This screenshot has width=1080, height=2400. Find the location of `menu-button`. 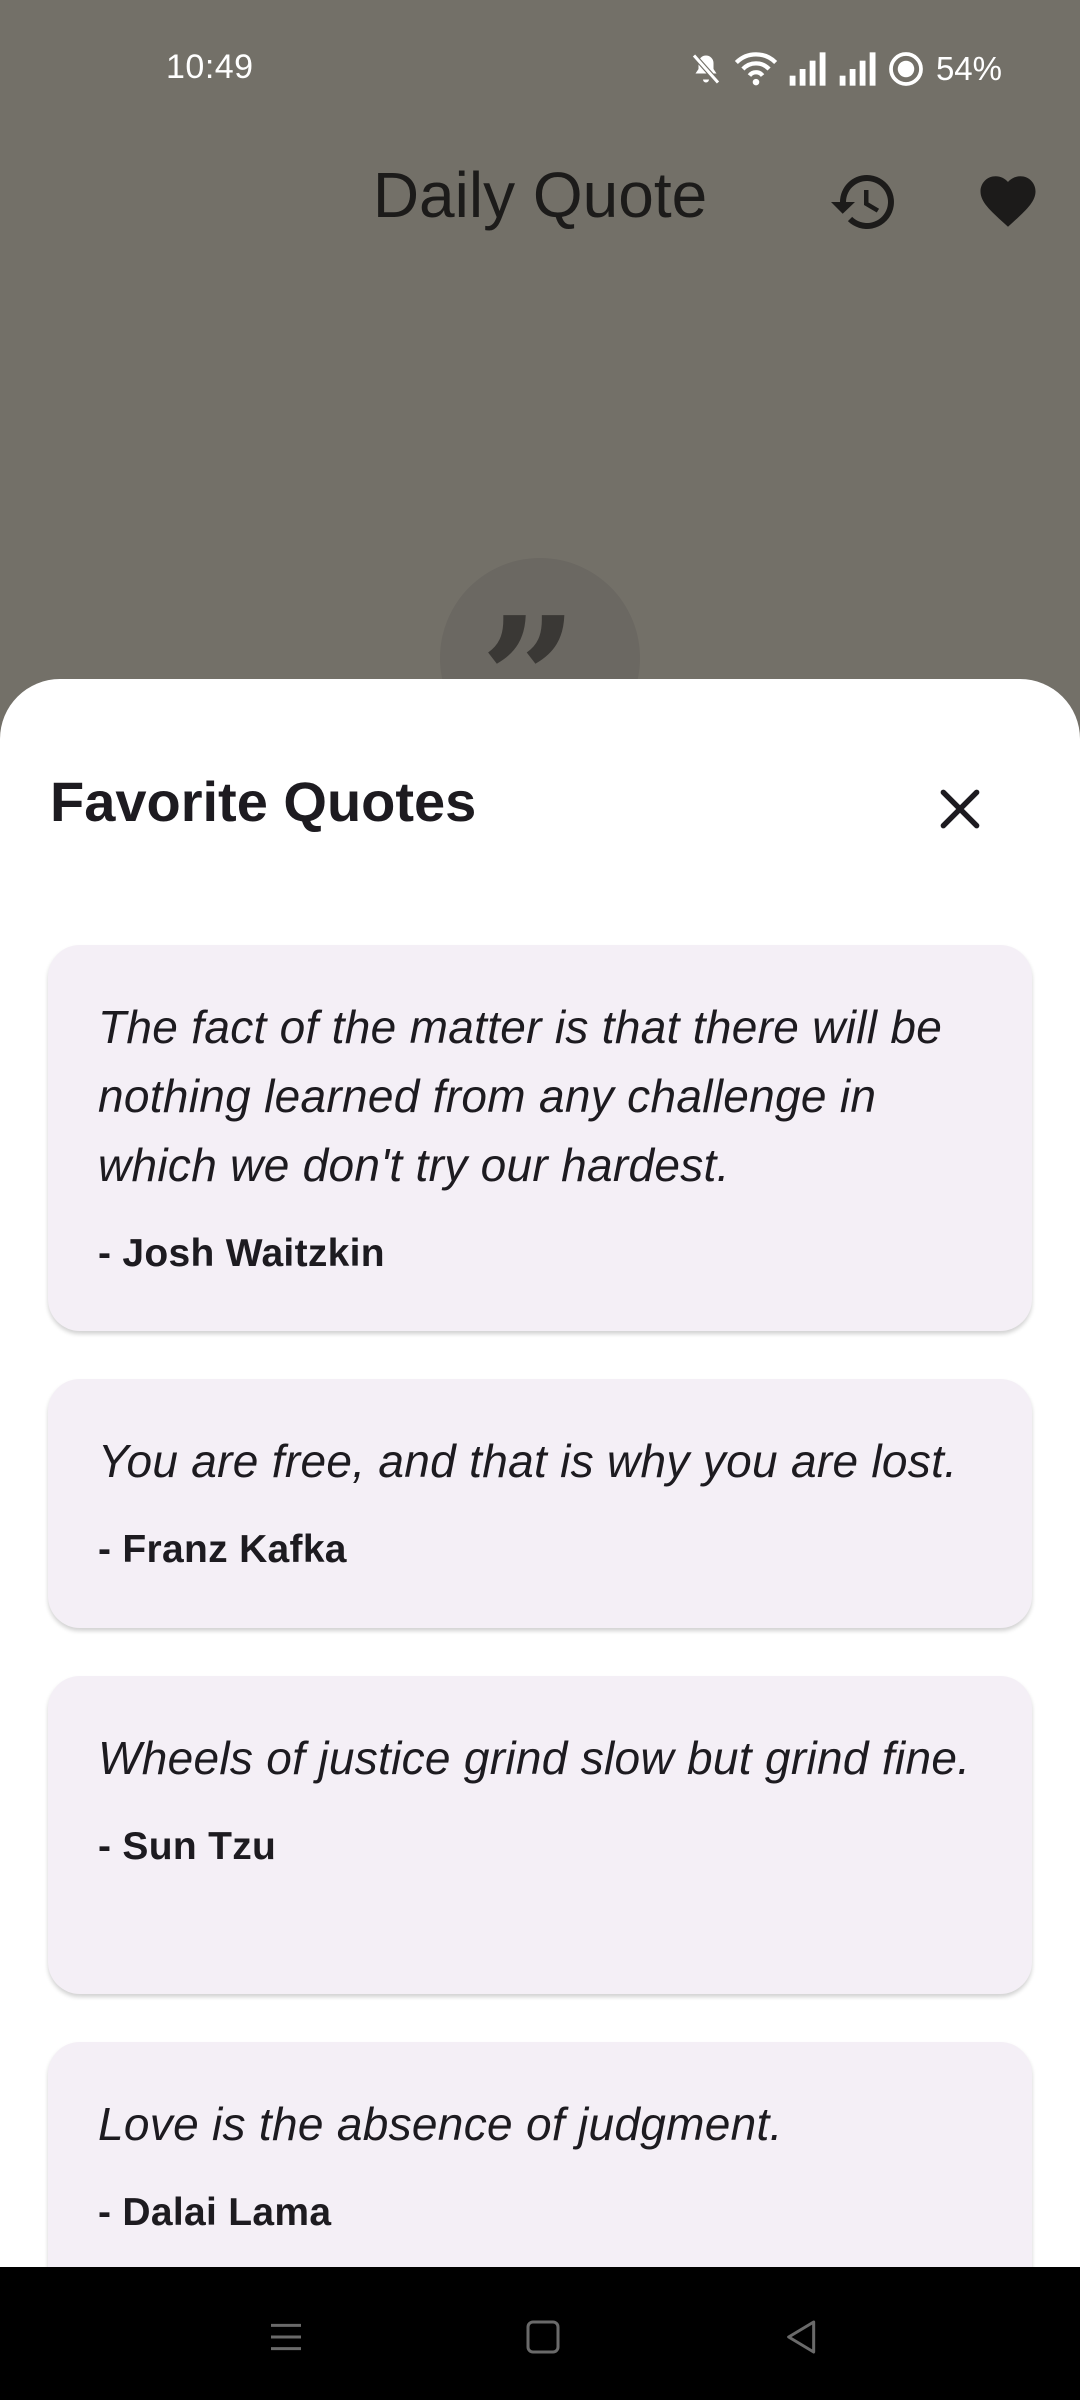

menu-button is located at coordinates (286, 2337).